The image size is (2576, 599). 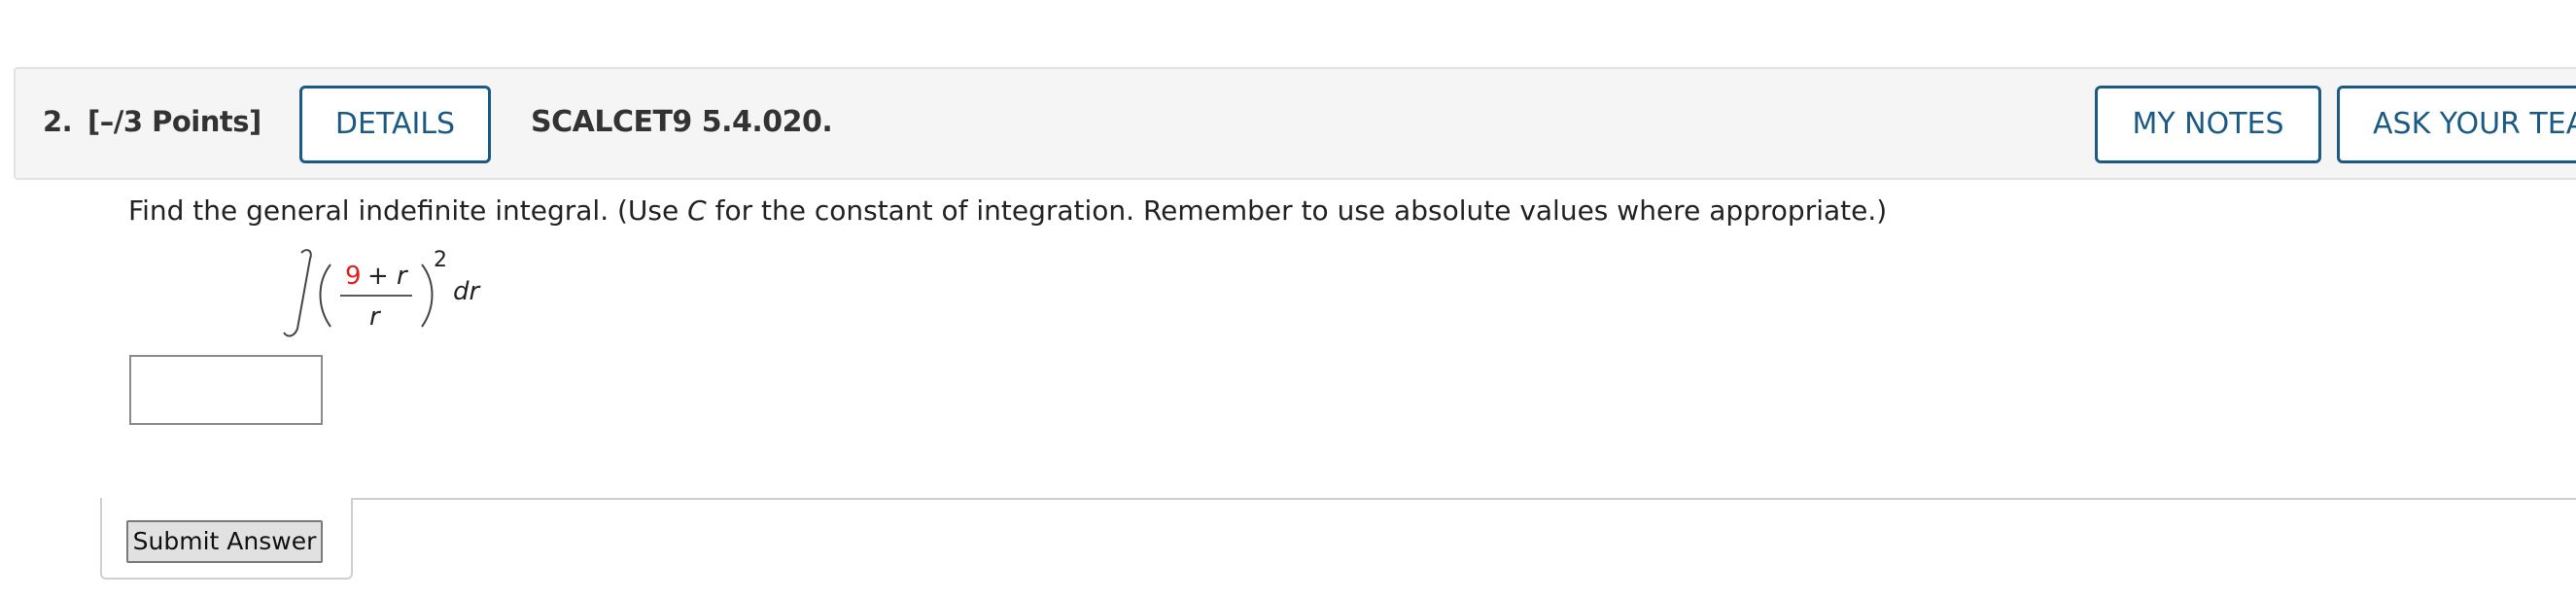 I want to click on right-paren-icon, so click(x=428, y=296).